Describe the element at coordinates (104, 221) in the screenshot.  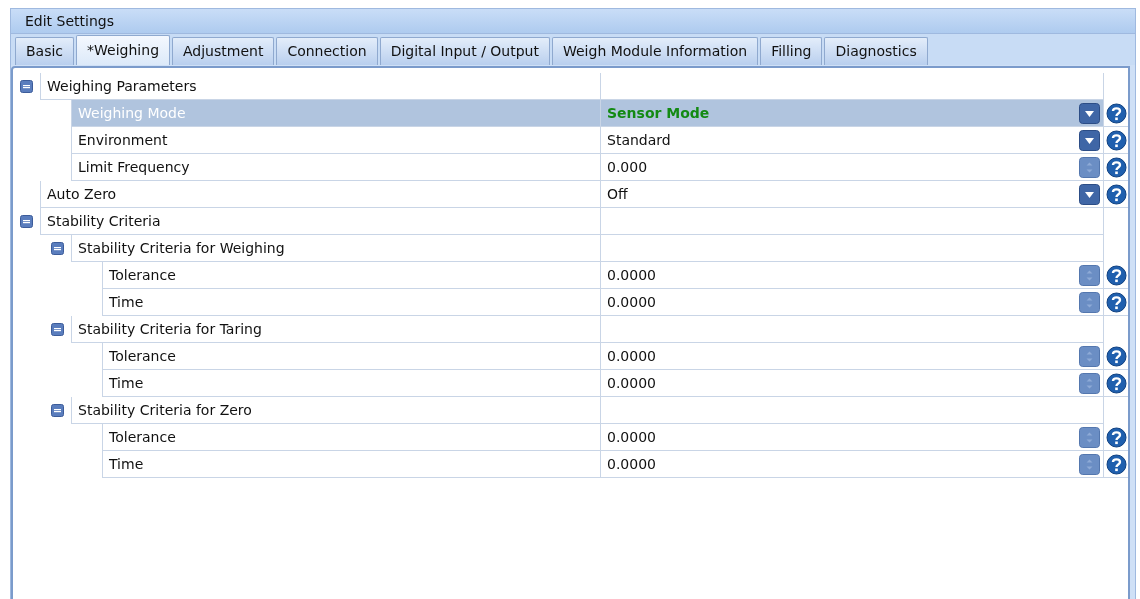
I see `category-label: Stability Criteria` at that location.